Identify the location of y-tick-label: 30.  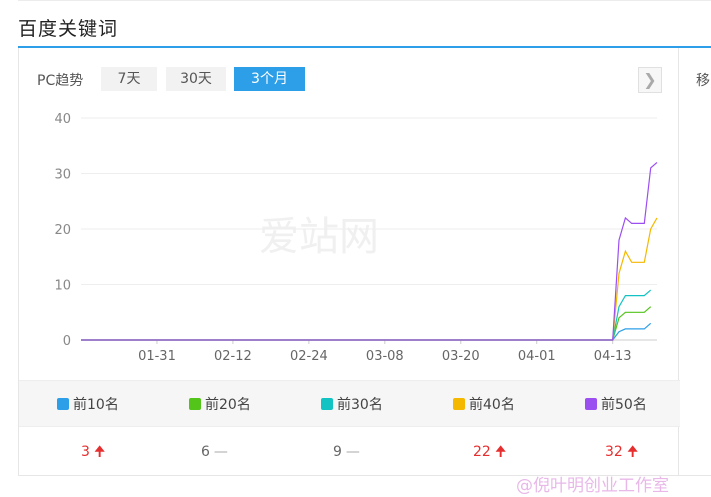
(62, 175).